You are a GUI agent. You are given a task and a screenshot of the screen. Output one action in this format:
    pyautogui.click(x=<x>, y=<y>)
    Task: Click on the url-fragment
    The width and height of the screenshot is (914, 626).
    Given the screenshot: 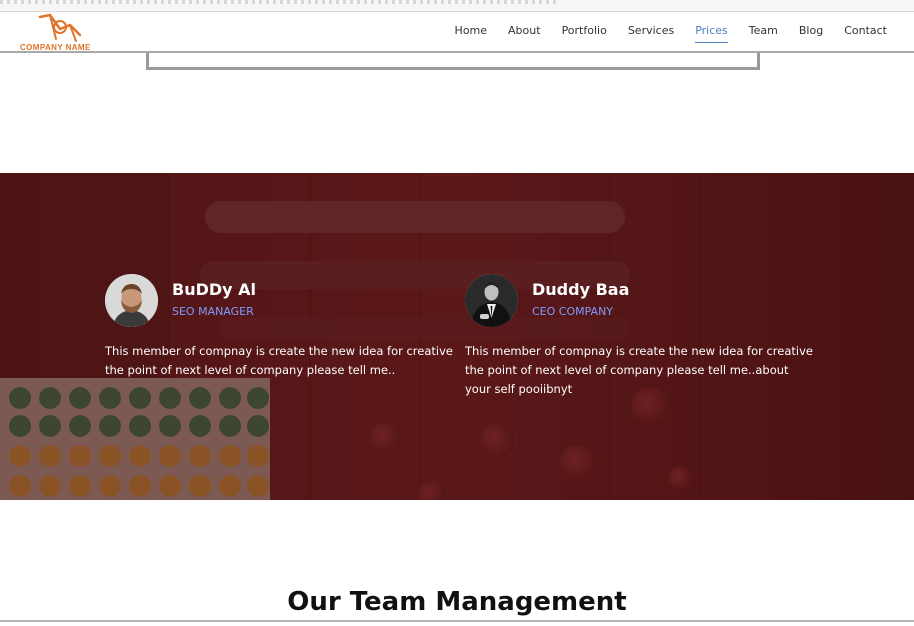 What is the action you would take?
    pyautogui.click(x=280, y=2)
    